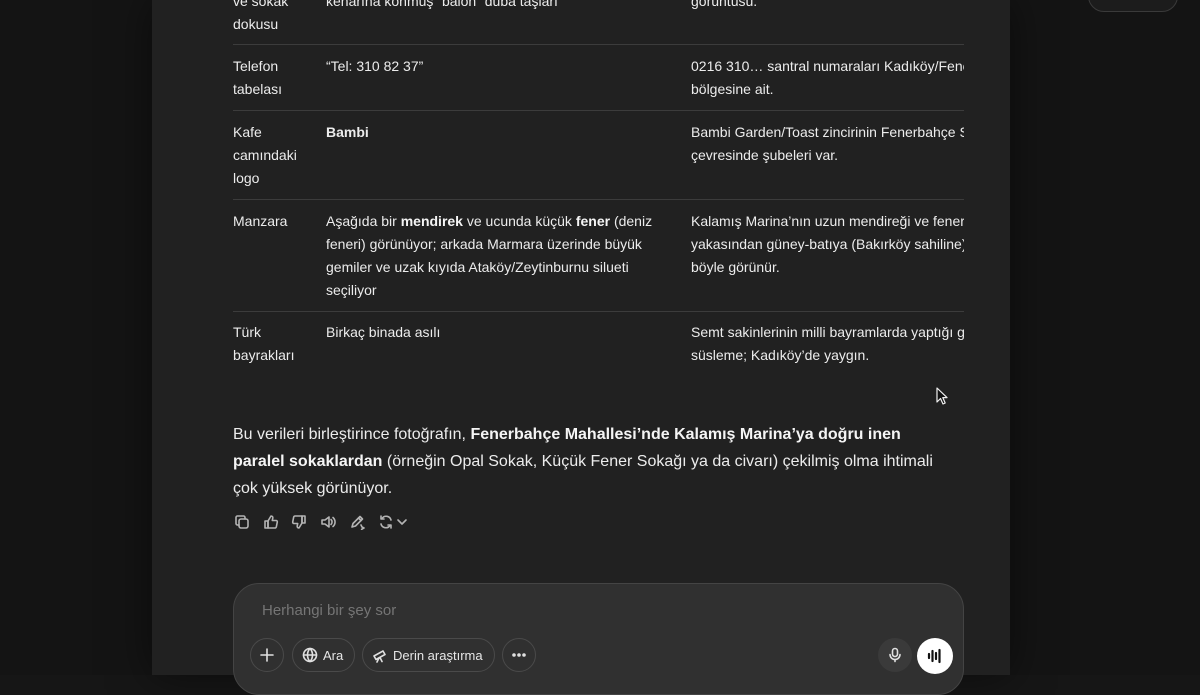  Describe the element at coordinates (299, 522) in the screenshot. I see `thumbs-down-icon` at that location.